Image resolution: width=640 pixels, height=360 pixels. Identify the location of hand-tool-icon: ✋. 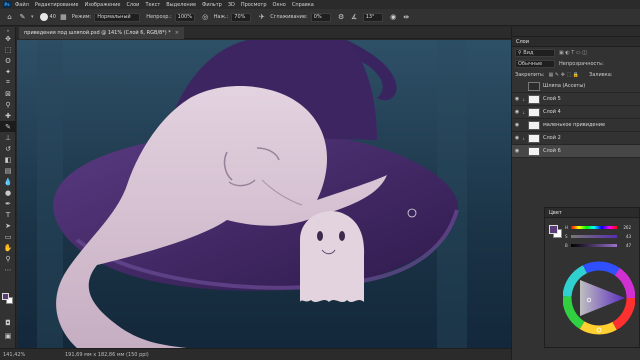
(8, 247).